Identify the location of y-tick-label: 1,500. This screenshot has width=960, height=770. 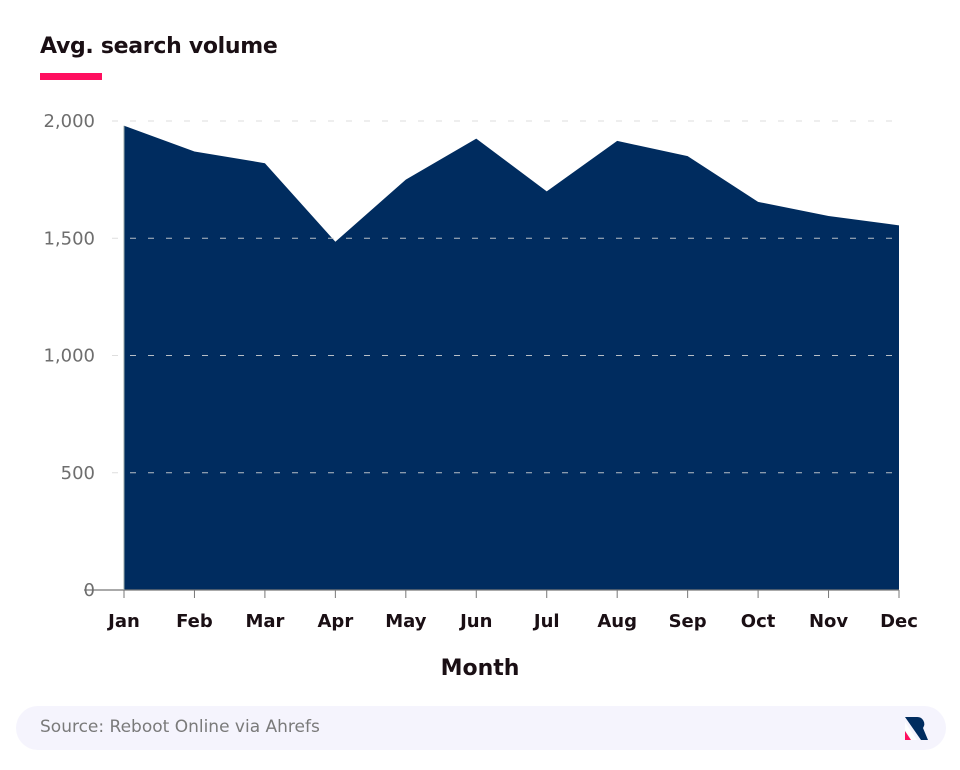
(69, 238).